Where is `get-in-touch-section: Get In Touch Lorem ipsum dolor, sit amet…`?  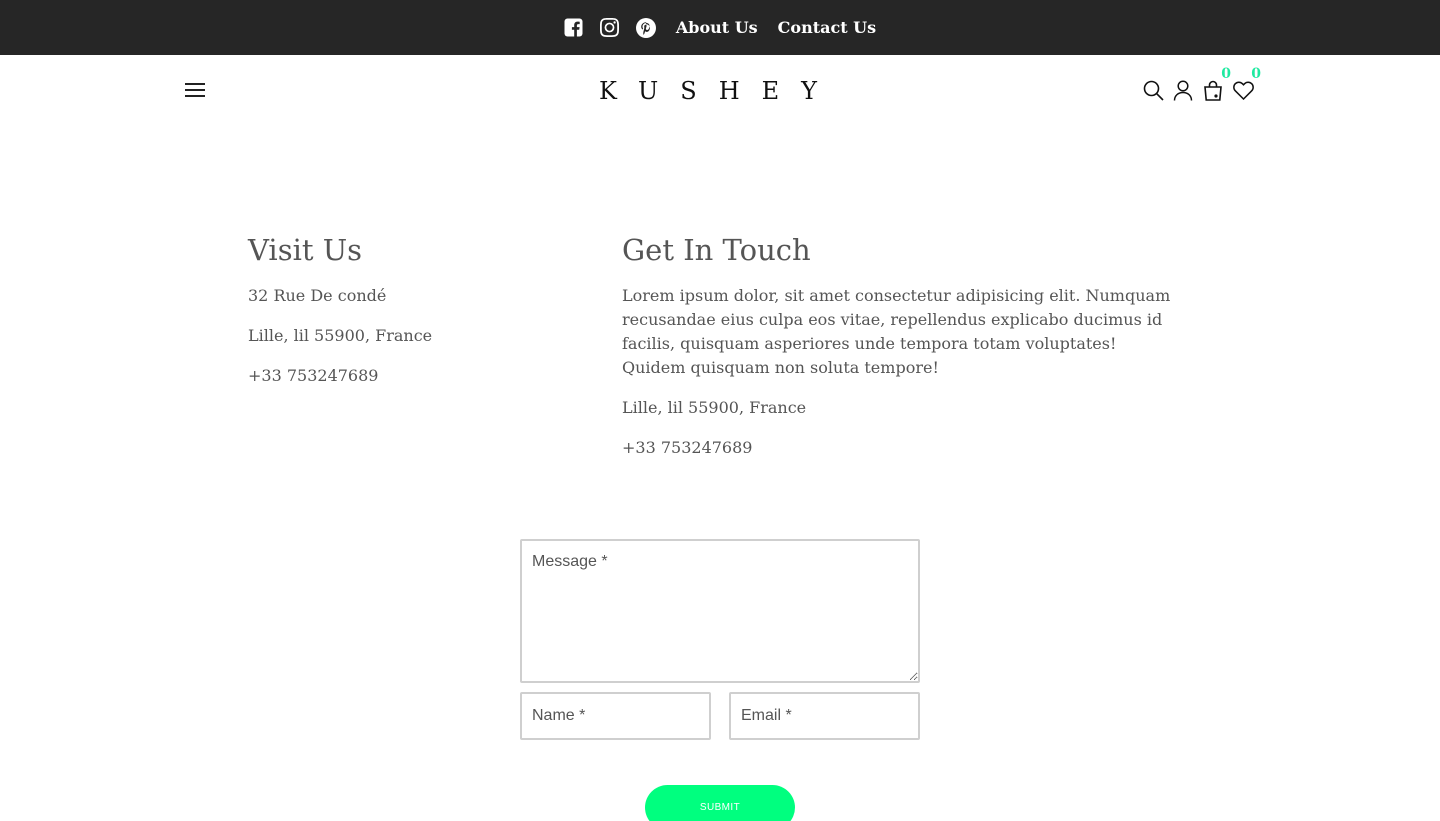
get-in-touch-section: Get In Touch Lorem ipsum dolor, sit amet… is located at coordinates (902, 354).